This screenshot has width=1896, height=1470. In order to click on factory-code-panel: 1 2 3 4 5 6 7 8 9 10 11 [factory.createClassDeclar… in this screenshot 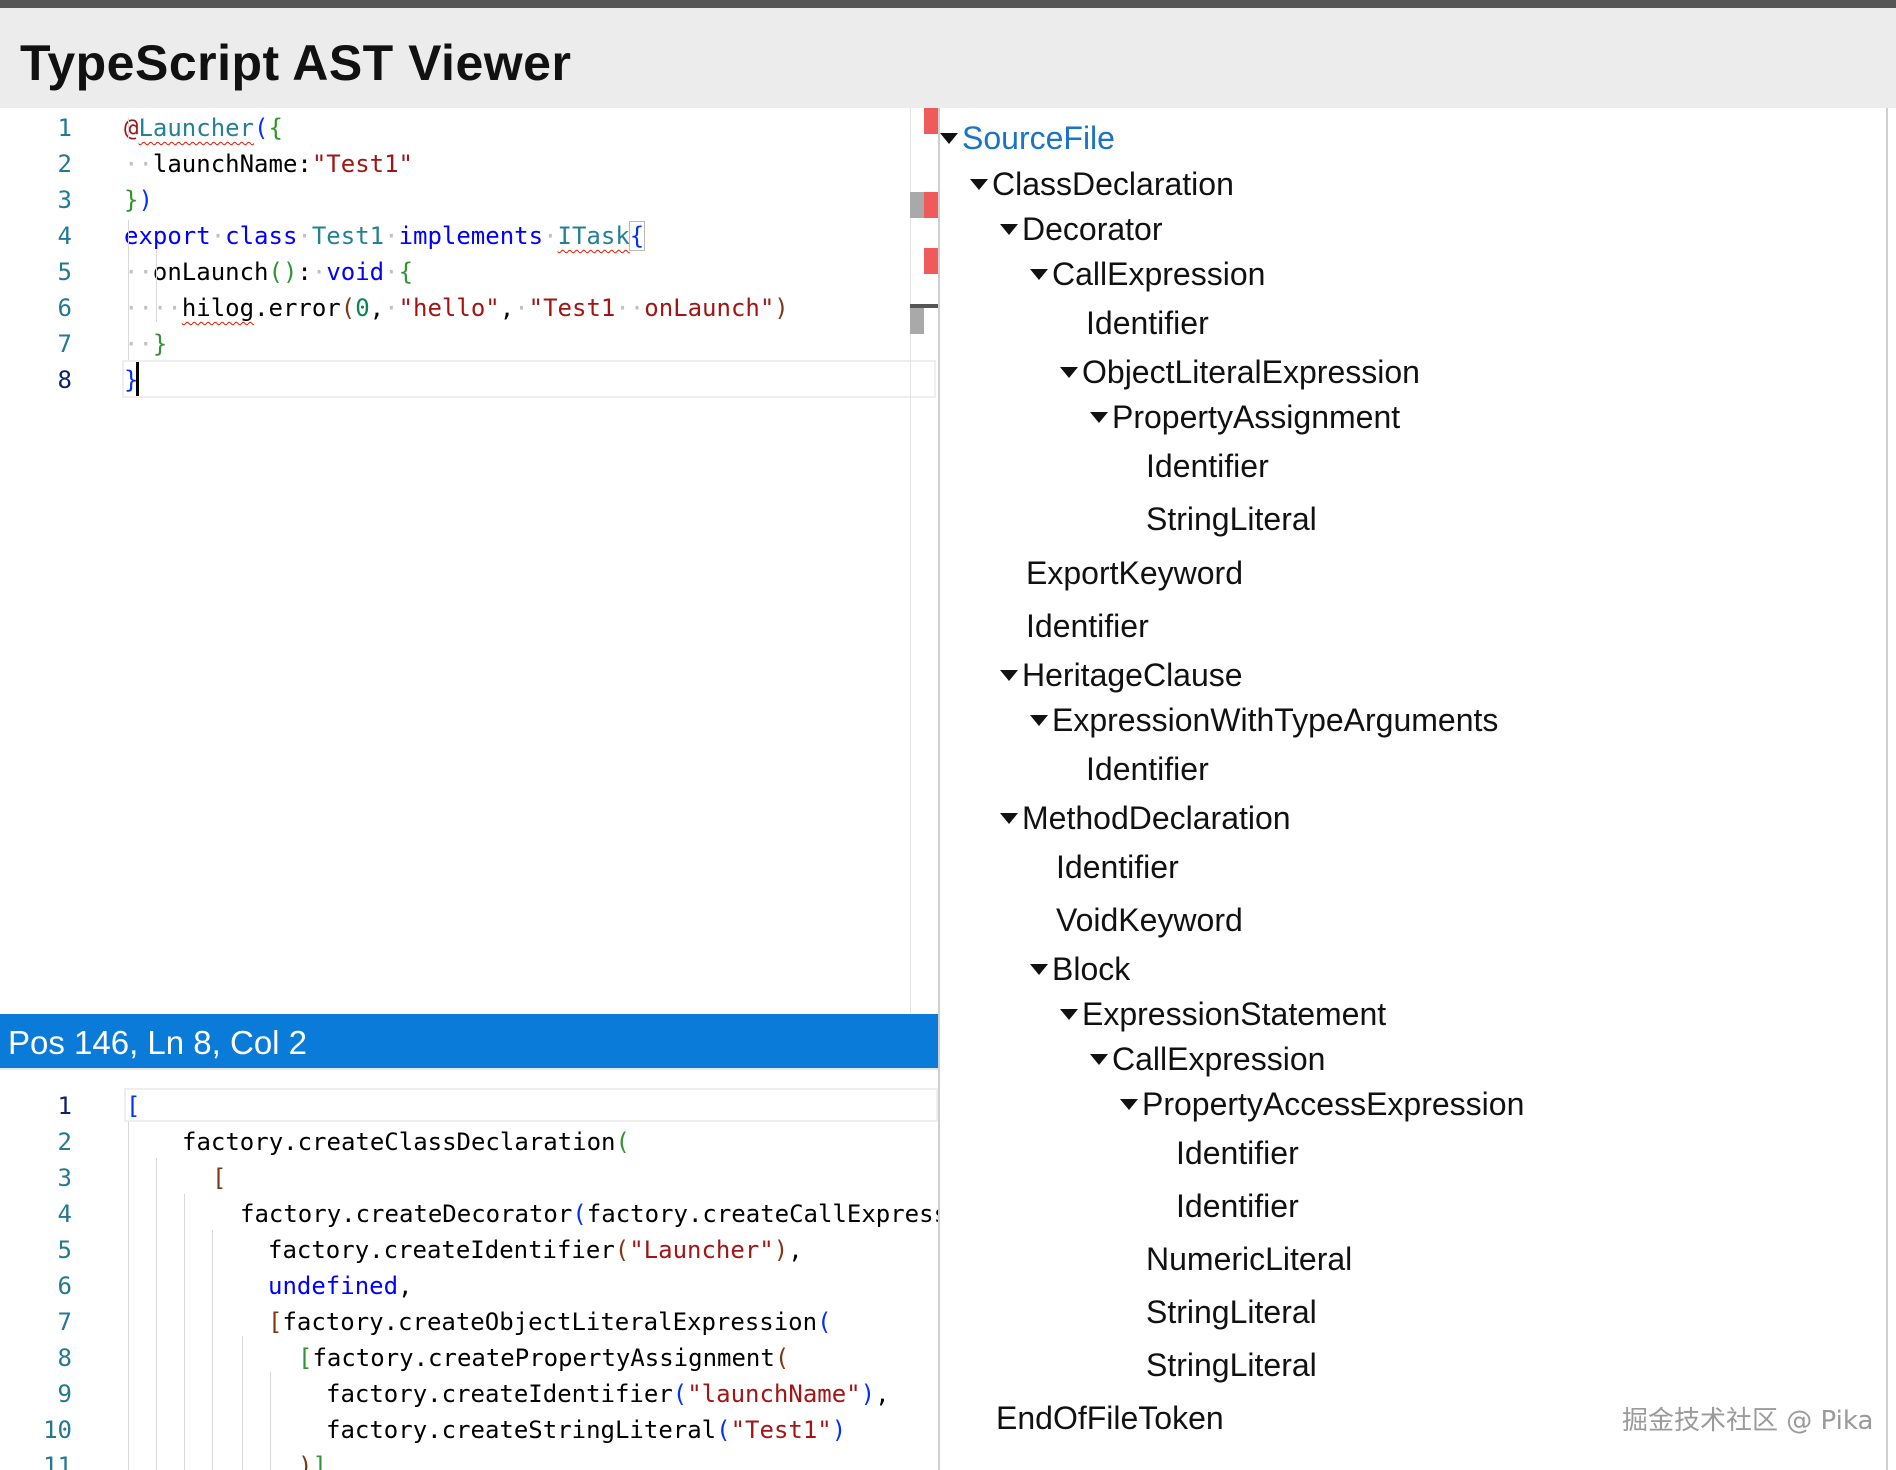, I will do `click(469, 1269)`.